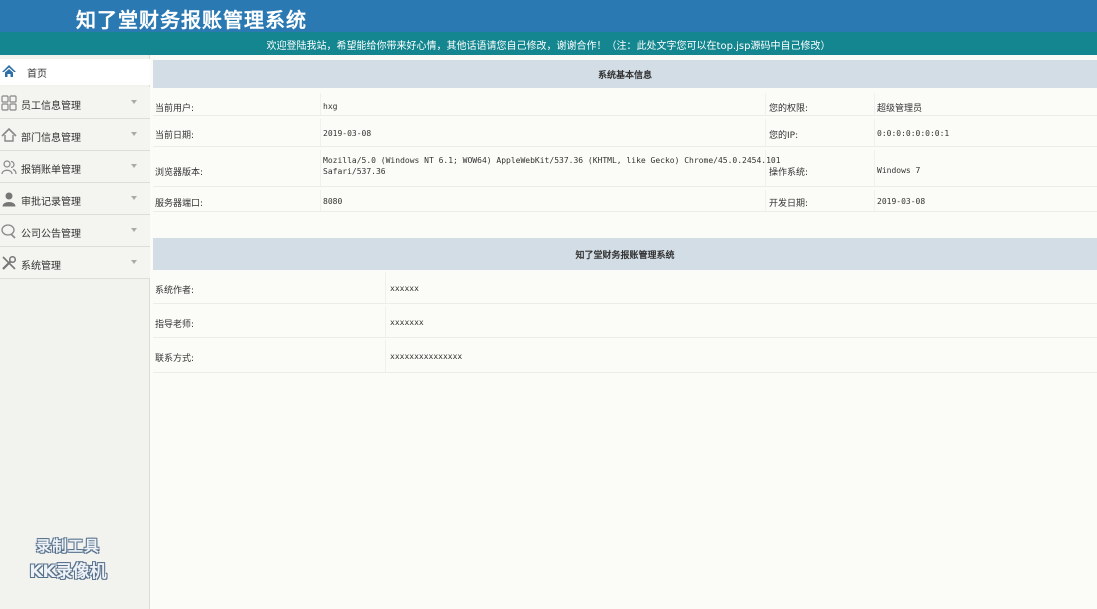 The width and height of the screenshot is (1097, 609). What do you see at coordinates (426, 356) in the screenshot?
I see `contact-value: xxxxxxxxxxxxxxx` at bounding box center [426, 356].